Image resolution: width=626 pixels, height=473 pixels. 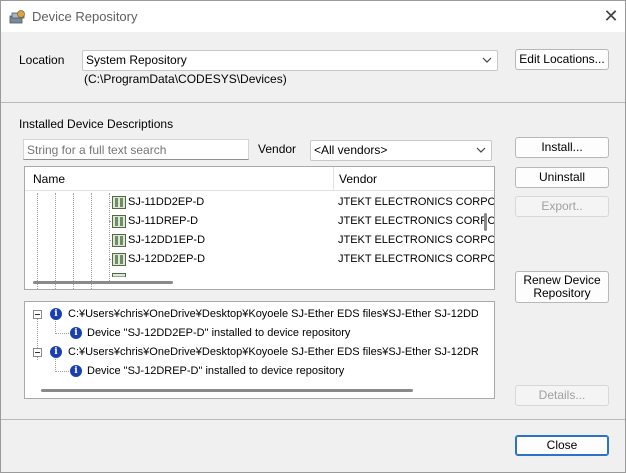 What do you see at coordinates (49, 179) in the screenshot?
I see `column-header-name: Name` at bounding box center [49, 179].